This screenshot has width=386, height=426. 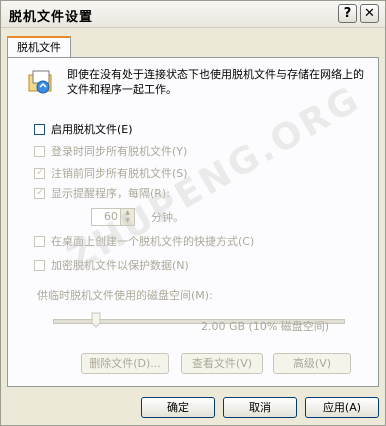 I want to click on help-button: ?, so click(x=347, y=13).